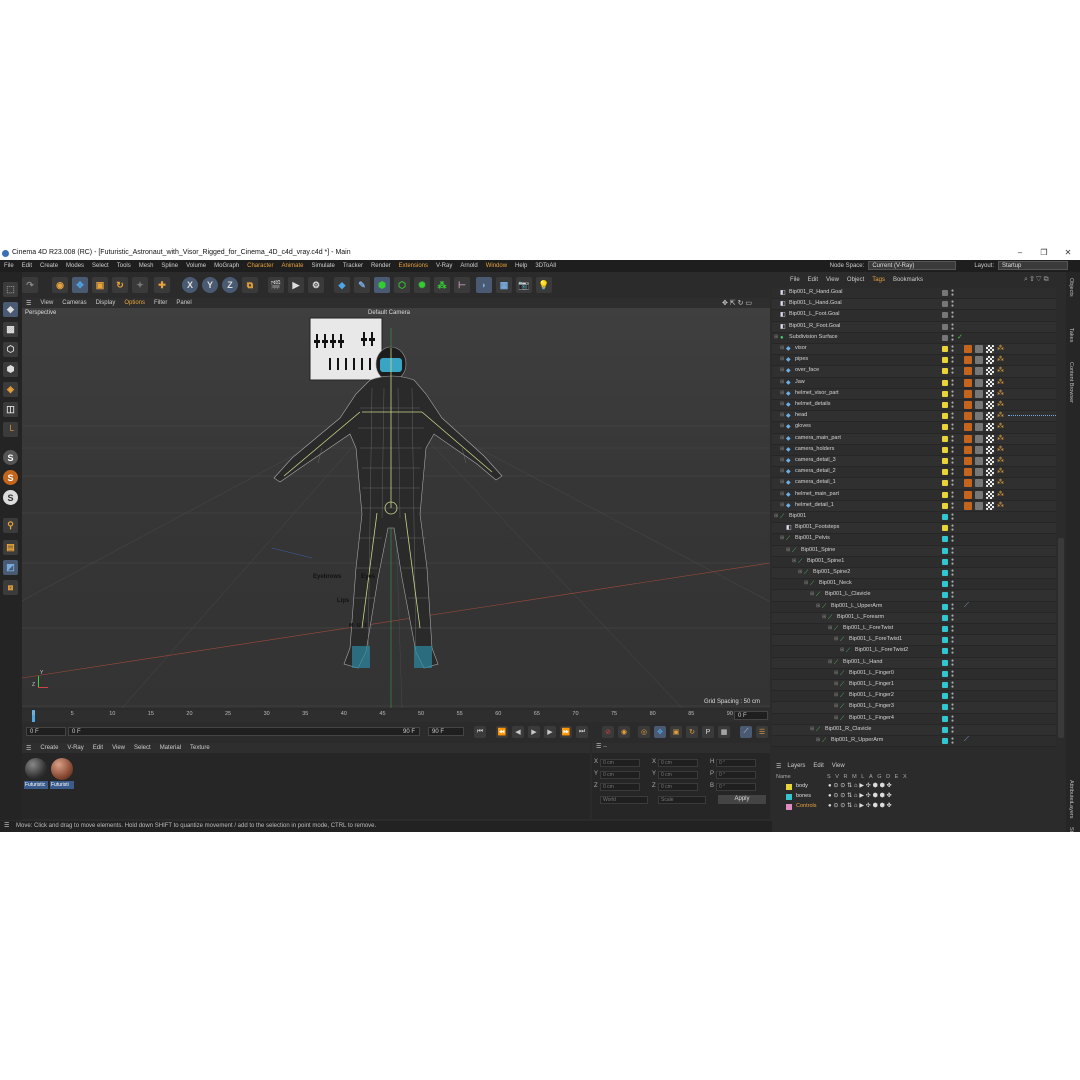 This screenshot has width=1080, height=1080. Describe the element at coordinates (10, 525) in the screenshot. I see `magnet-icon: ⚲` at that location.